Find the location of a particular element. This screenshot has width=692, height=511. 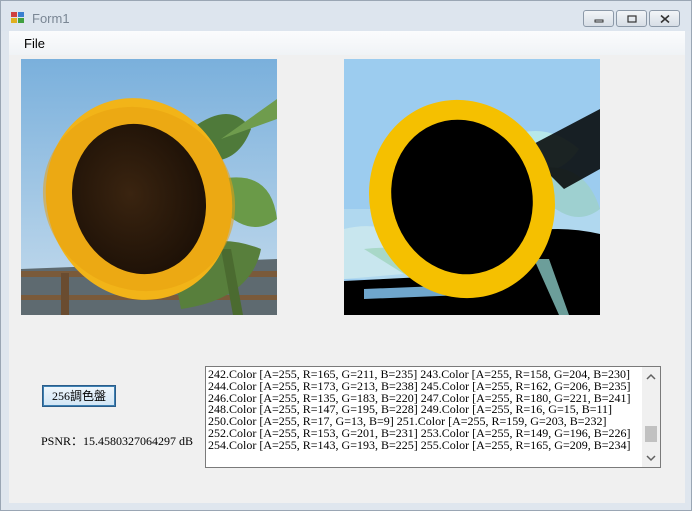

minimize-button is located at coordinates (598, 18).